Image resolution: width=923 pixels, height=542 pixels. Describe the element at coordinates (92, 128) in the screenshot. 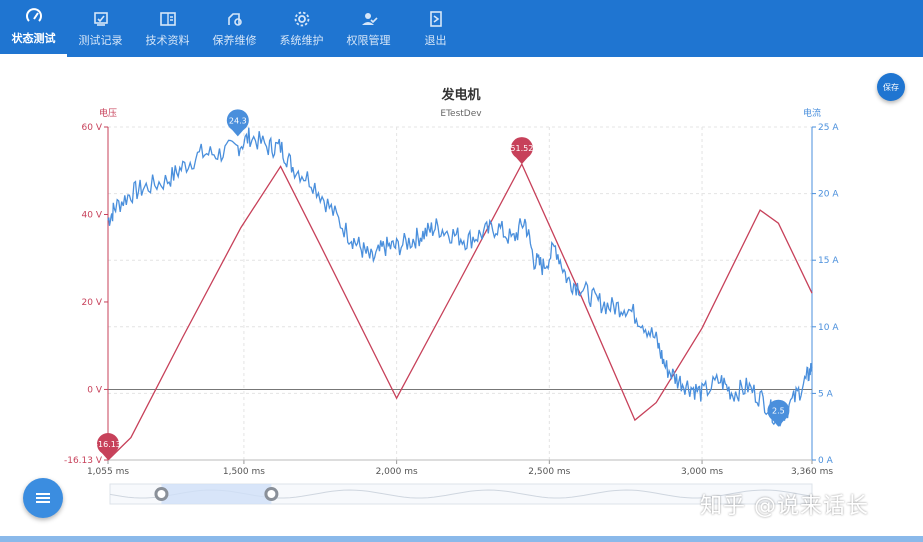

I see `y-left-tick-label: 60 V` at that location.